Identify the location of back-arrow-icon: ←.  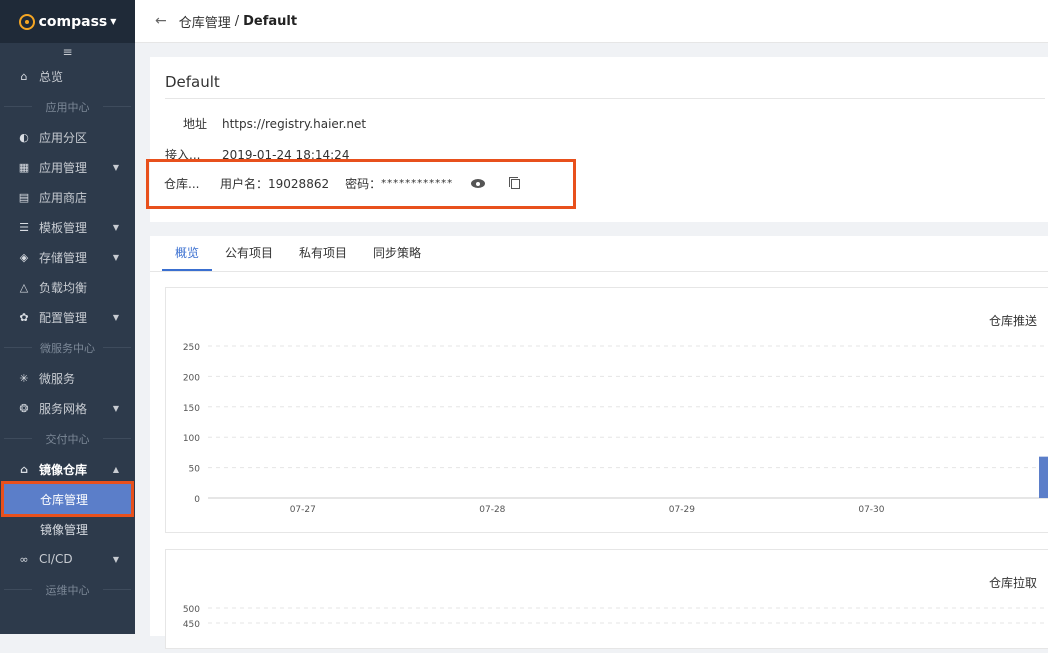
(161, 21).